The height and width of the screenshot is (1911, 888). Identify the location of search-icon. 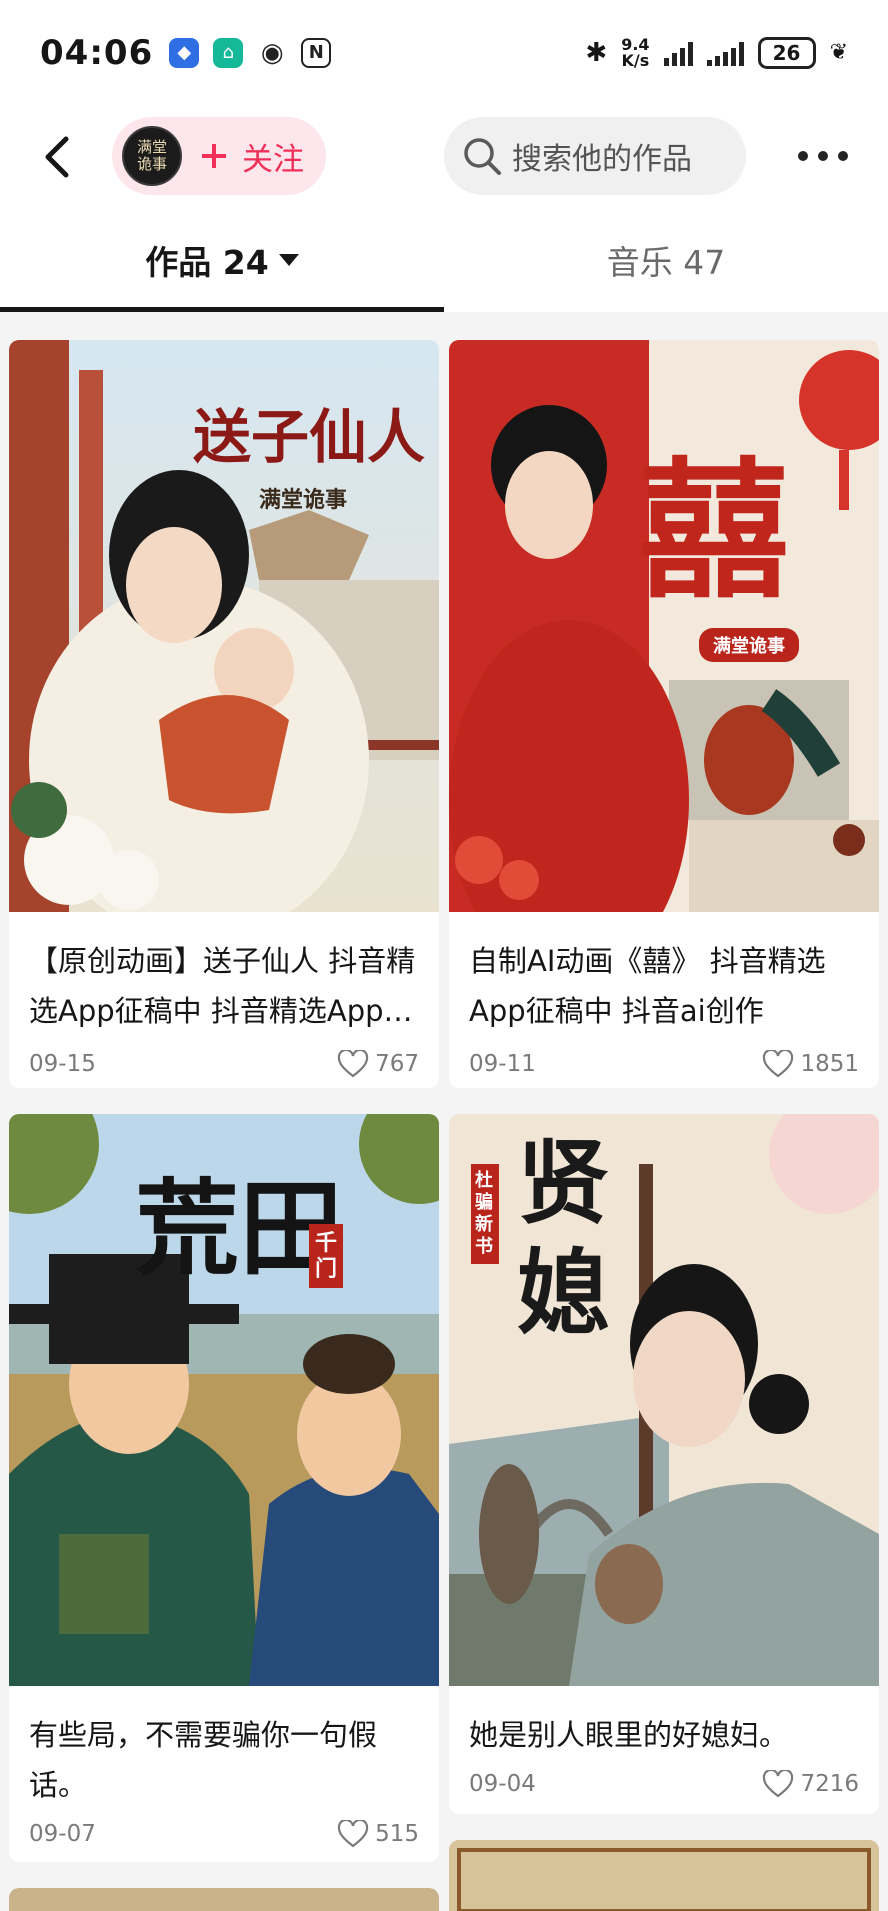
(482, 156).